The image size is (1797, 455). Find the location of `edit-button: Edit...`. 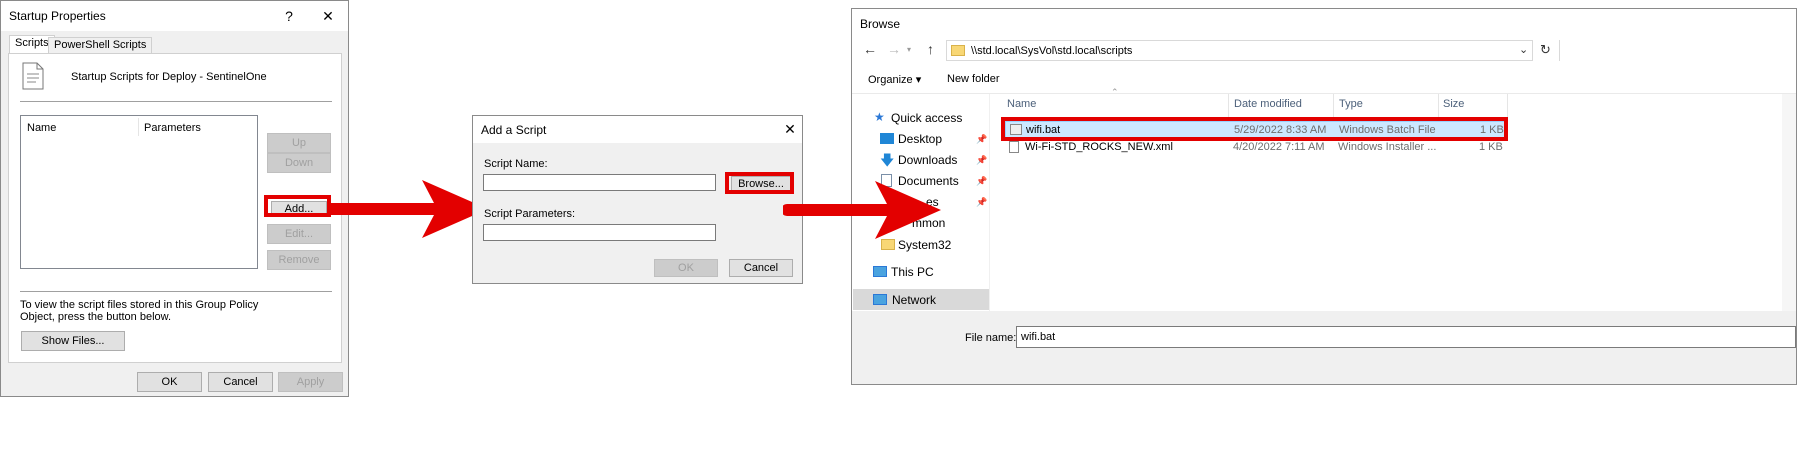

edit-button: Edit... is located at coordinates (299, 234).